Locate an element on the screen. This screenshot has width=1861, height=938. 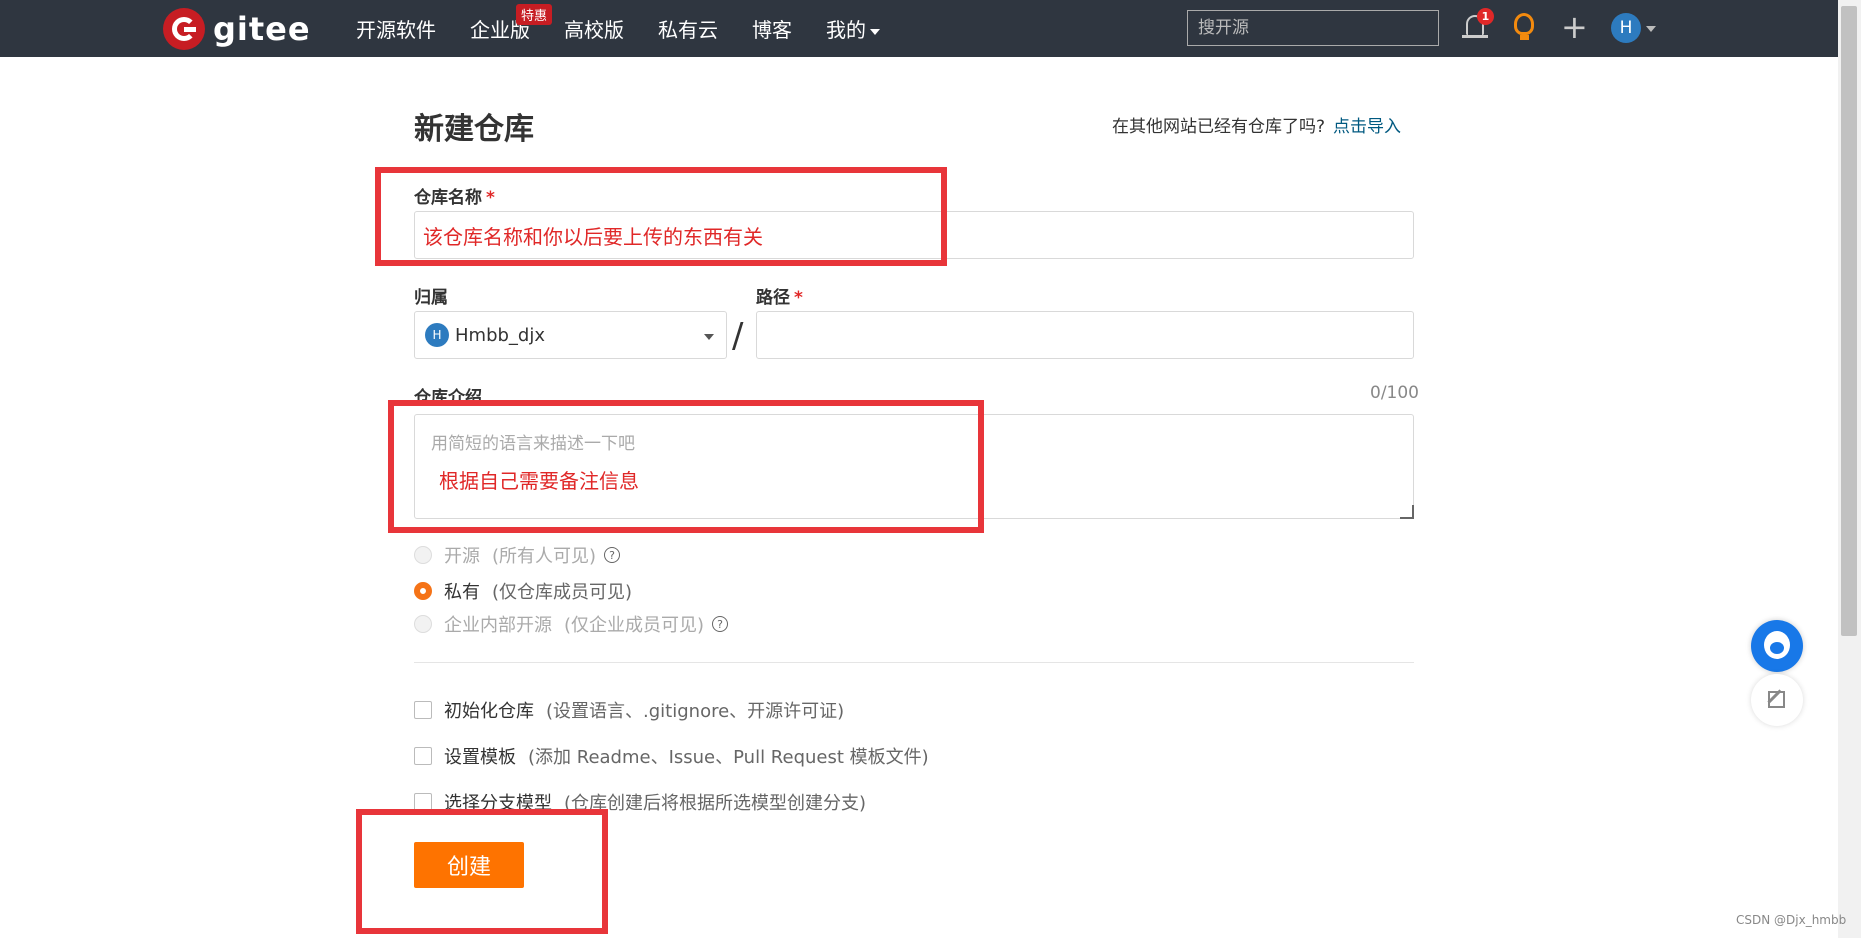
visibility-private: 私有 (仅仓库成员可见) is located at coordinates (523, 591).